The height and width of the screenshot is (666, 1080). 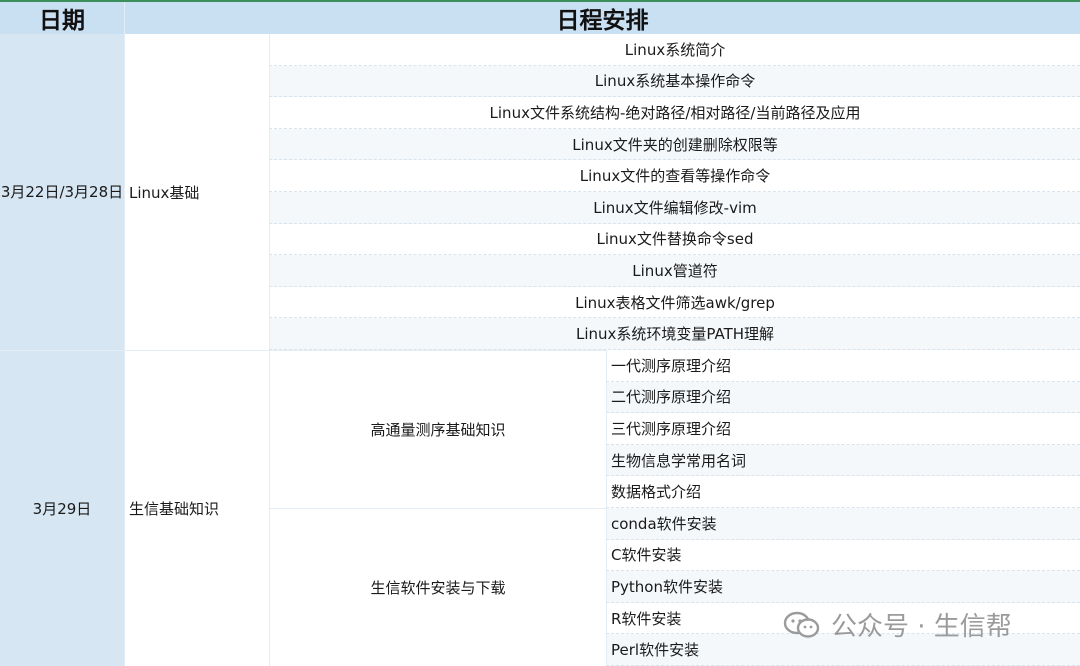 I want to click on schedule-item: 一代测序原理介绍, so click(x=843, y=366).